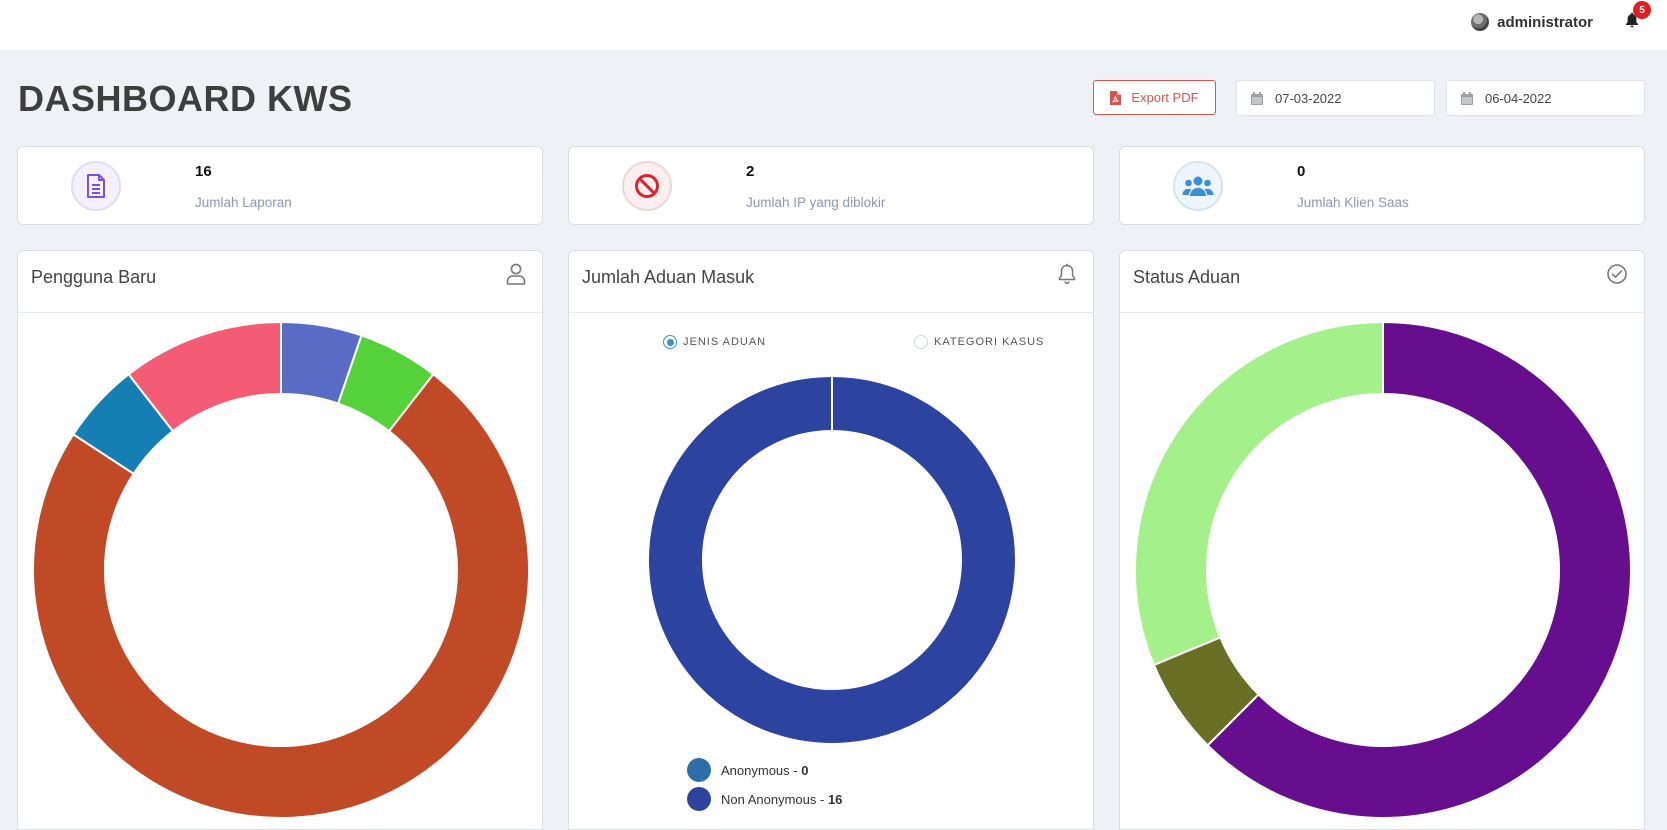  I want to click on notification-button: 5, so click(1638, 16).